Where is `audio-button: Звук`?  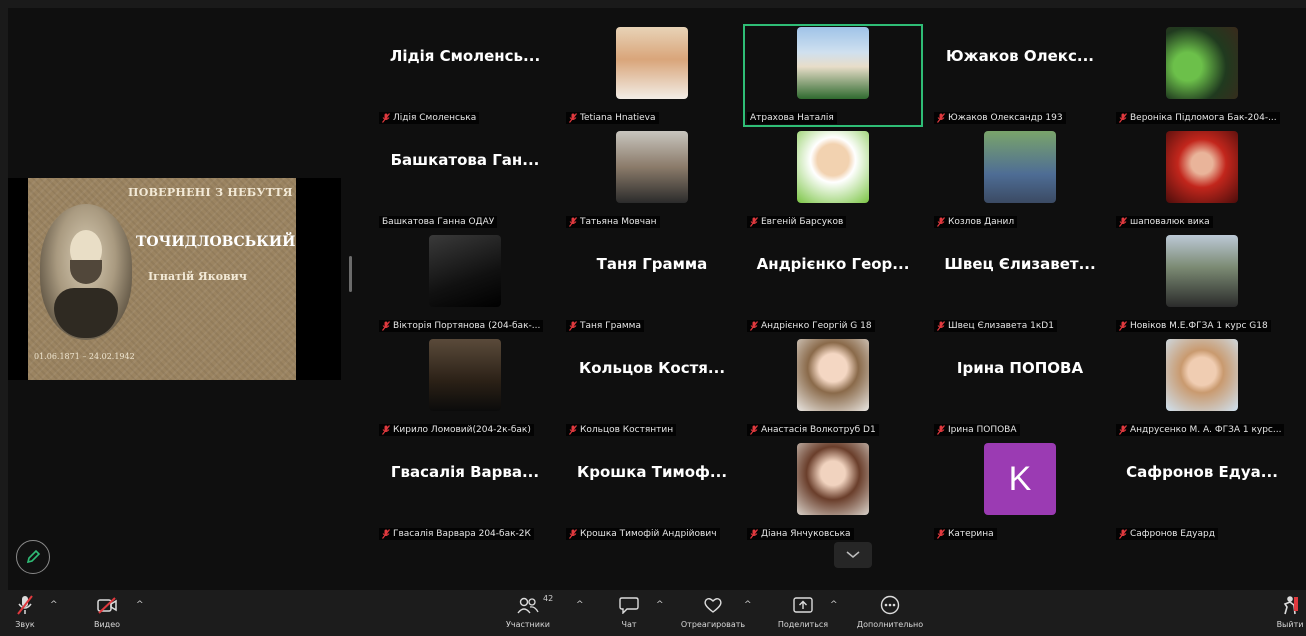 audio-button: Звук is located at coordinates (25, 614).